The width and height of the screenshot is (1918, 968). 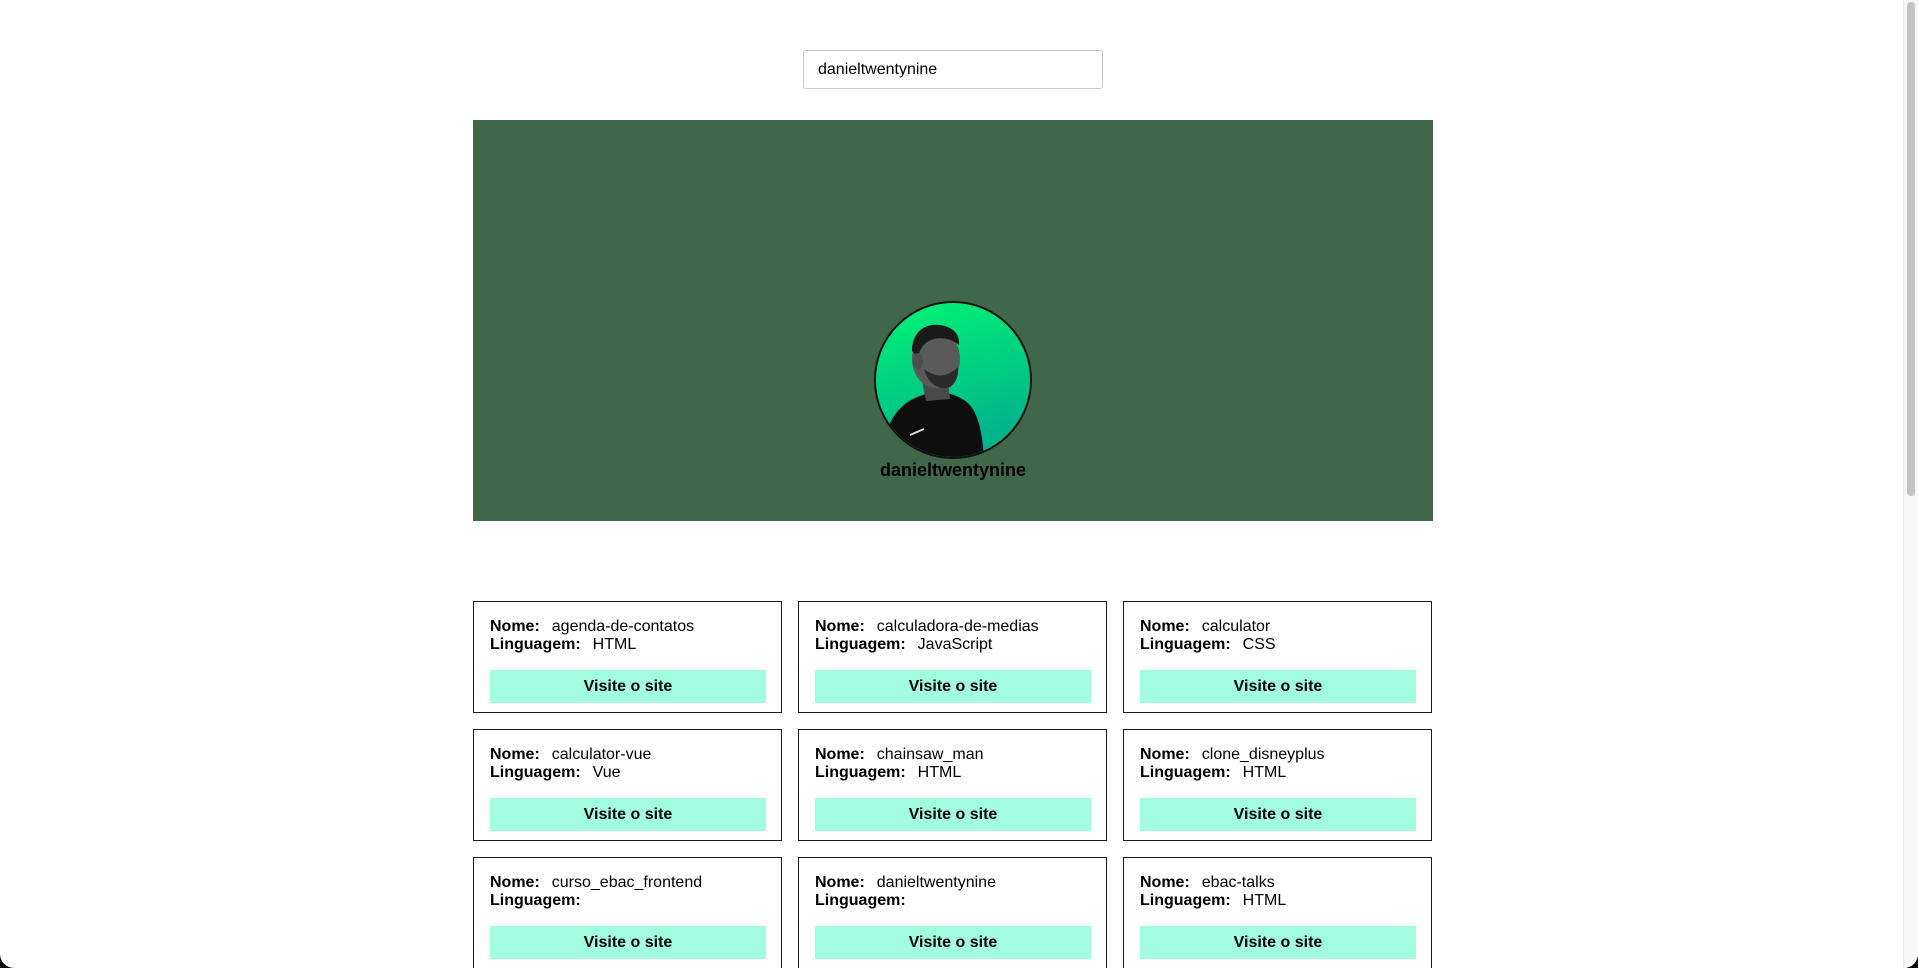 What do you see at coordinates (1277, 883) in the screenshot?
I see `repo-name-row: Nome: ebac-talks` at bounding box center [1277, 883].